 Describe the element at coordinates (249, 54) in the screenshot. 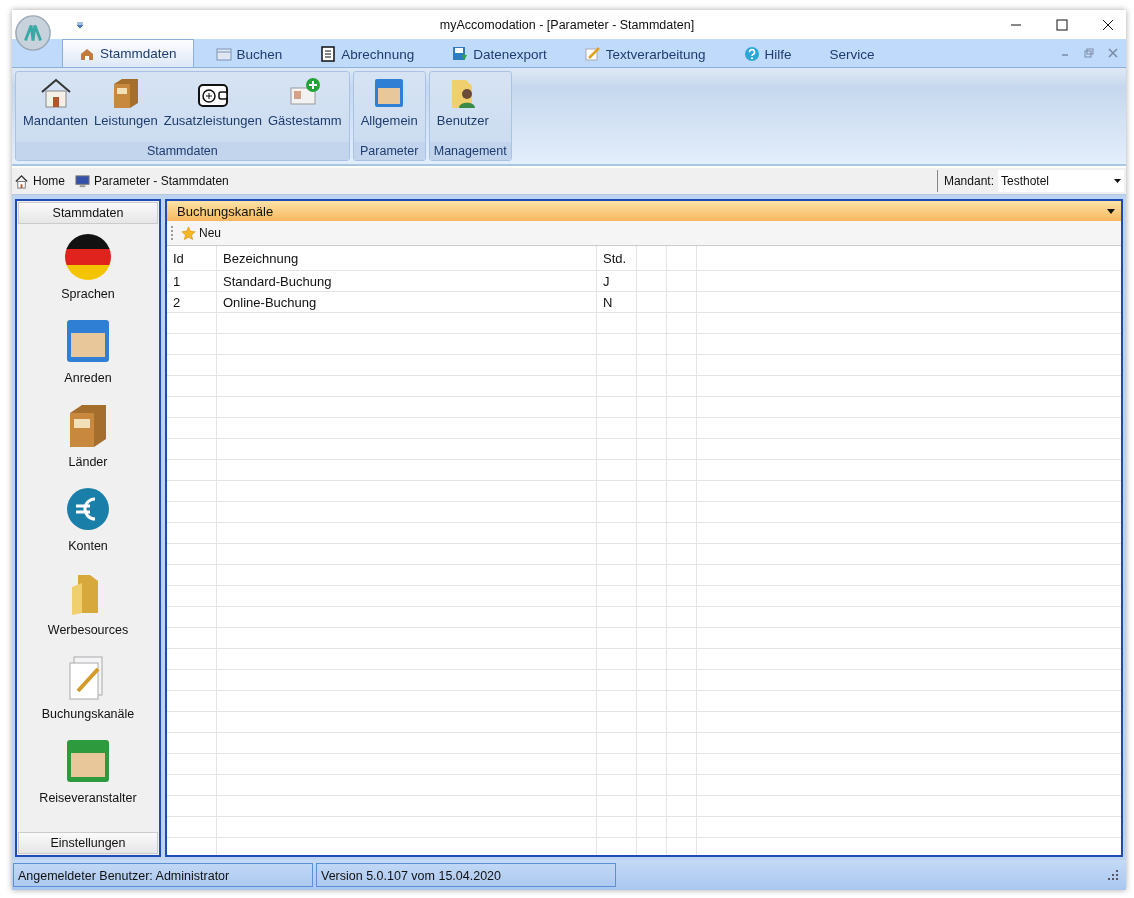

I see `ribbon-tab: Buchen` at that location.